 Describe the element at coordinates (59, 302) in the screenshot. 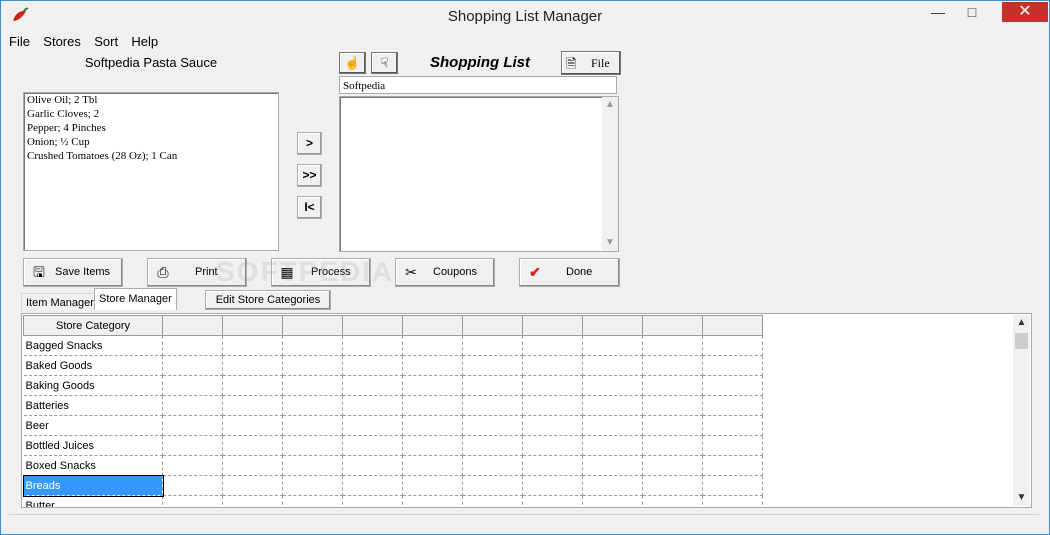

I see `tab-item-manager: Item Manager` at that location.